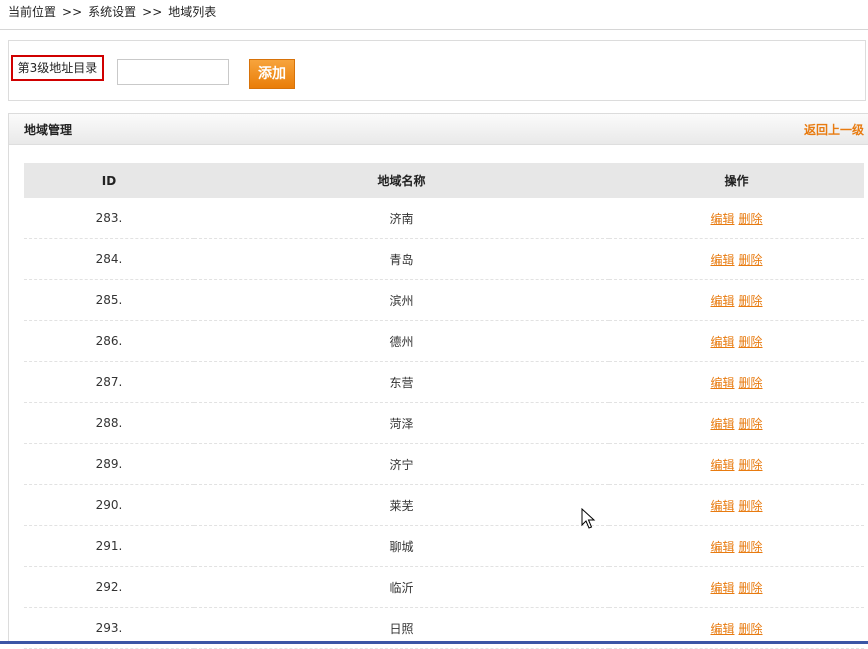  I want to click on table-row: 292. 临沂 编辑 删除, so click(444, 587).